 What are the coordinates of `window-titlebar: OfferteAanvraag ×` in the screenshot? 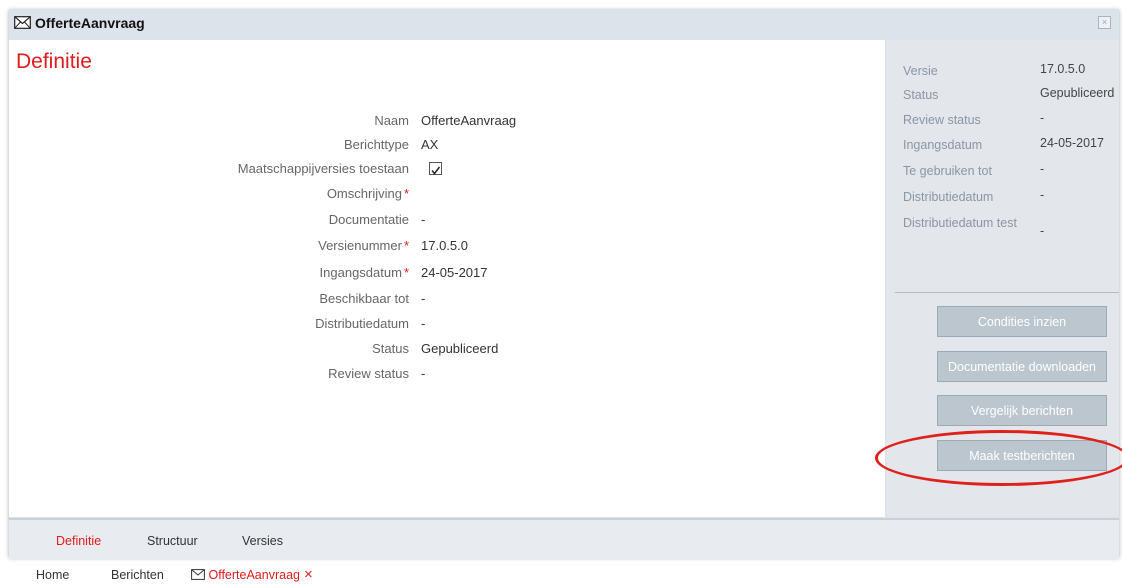 It's located at (564, 23).